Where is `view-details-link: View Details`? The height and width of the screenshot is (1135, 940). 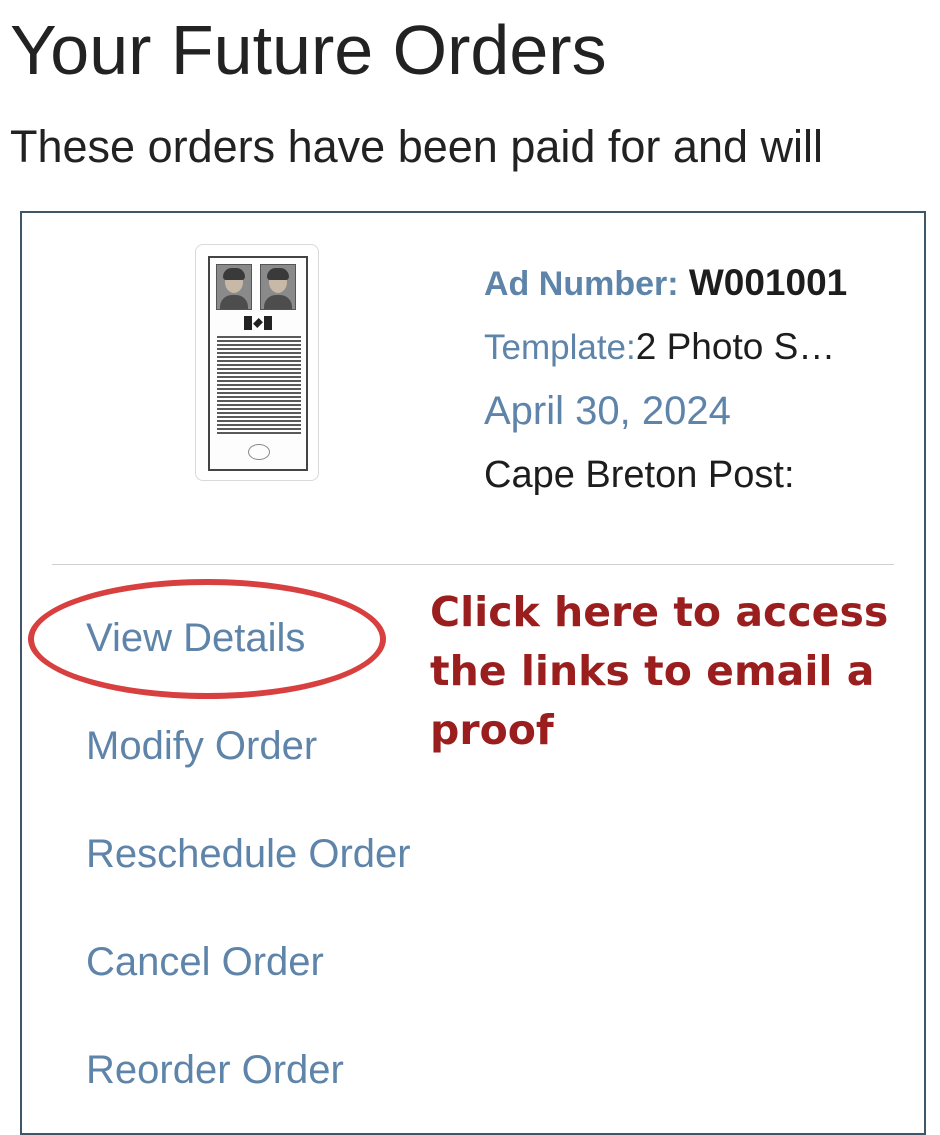 view-details-link: View Details is located at coordinates (248, 662).